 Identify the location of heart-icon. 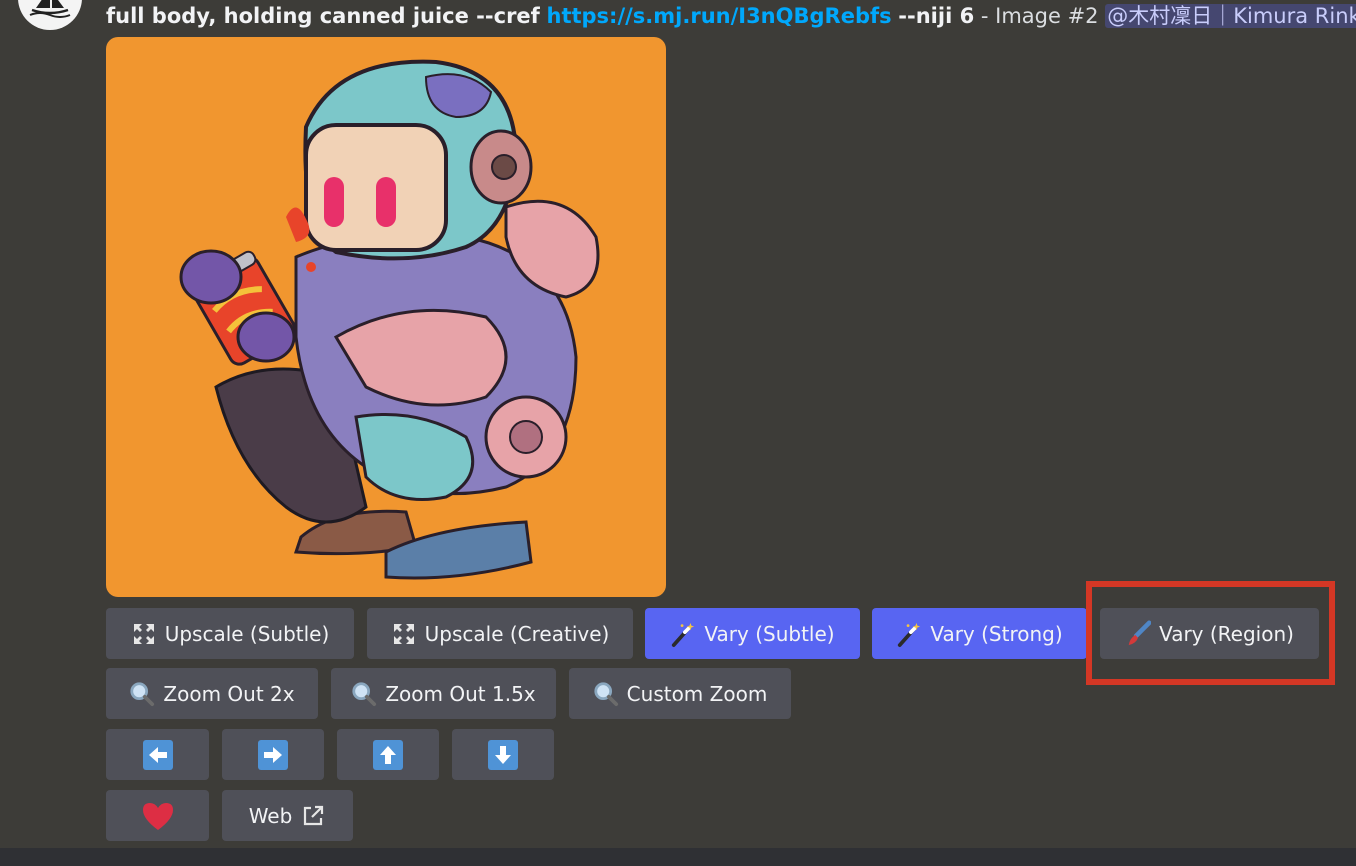
(158, 816).